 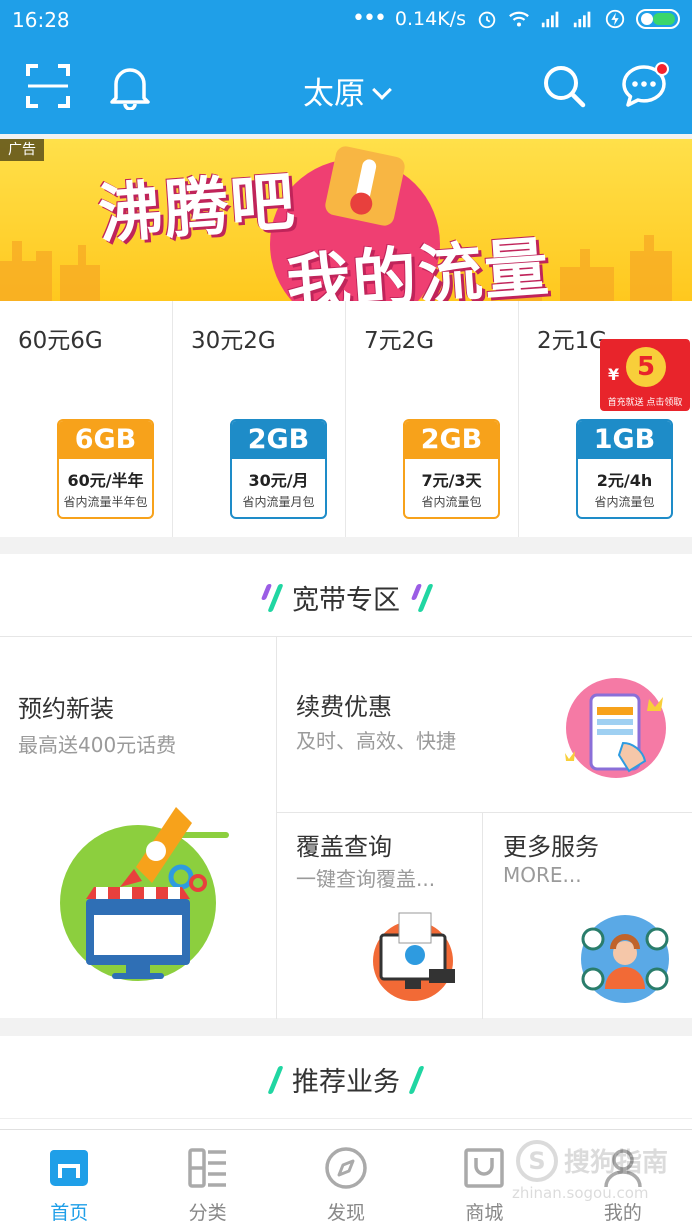 What do you see at coordinates (365, 186) in the screenshot?
I see `thermometer-icon` at bounding box center [365, 186].